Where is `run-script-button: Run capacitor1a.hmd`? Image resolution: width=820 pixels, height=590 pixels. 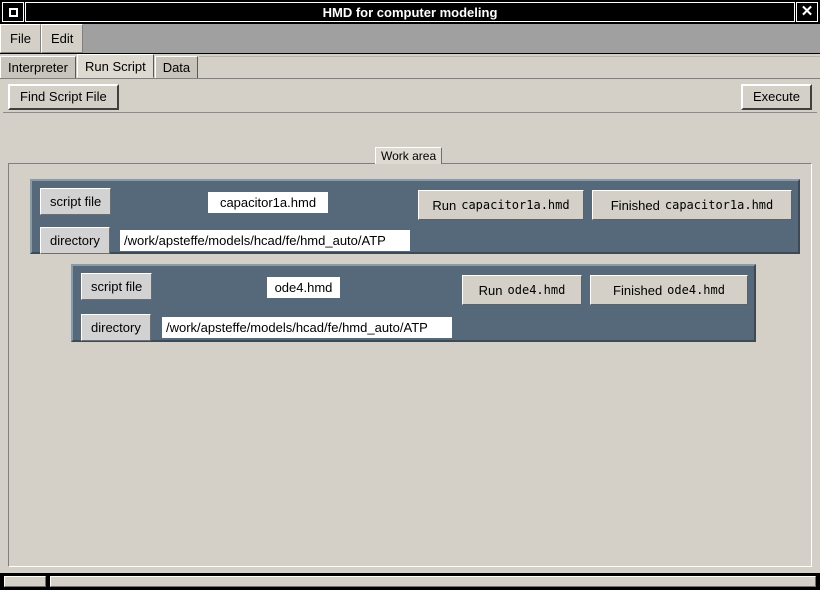
run-script-button: Run capacitor1a.hmd is located at coordinates (501, 205).